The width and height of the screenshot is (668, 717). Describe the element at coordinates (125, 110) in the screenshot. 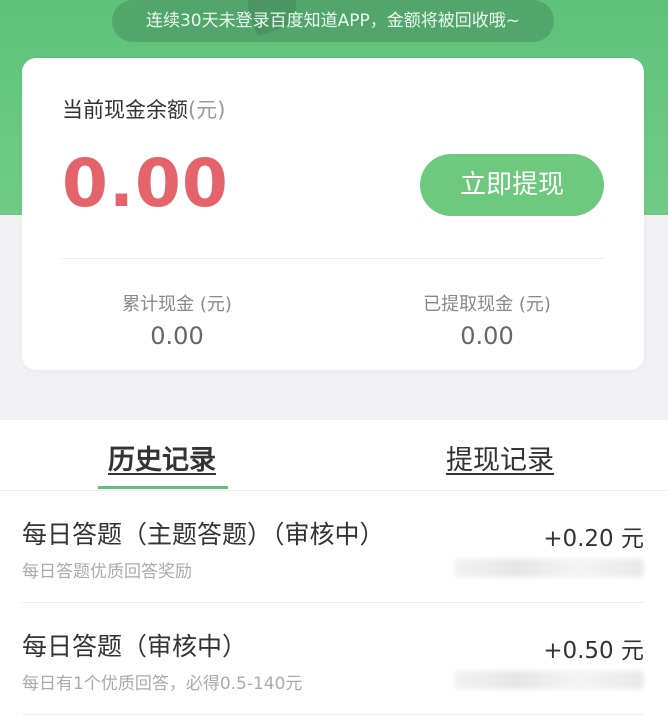

I see `balance-label-text: 当前现金余额` at that location.